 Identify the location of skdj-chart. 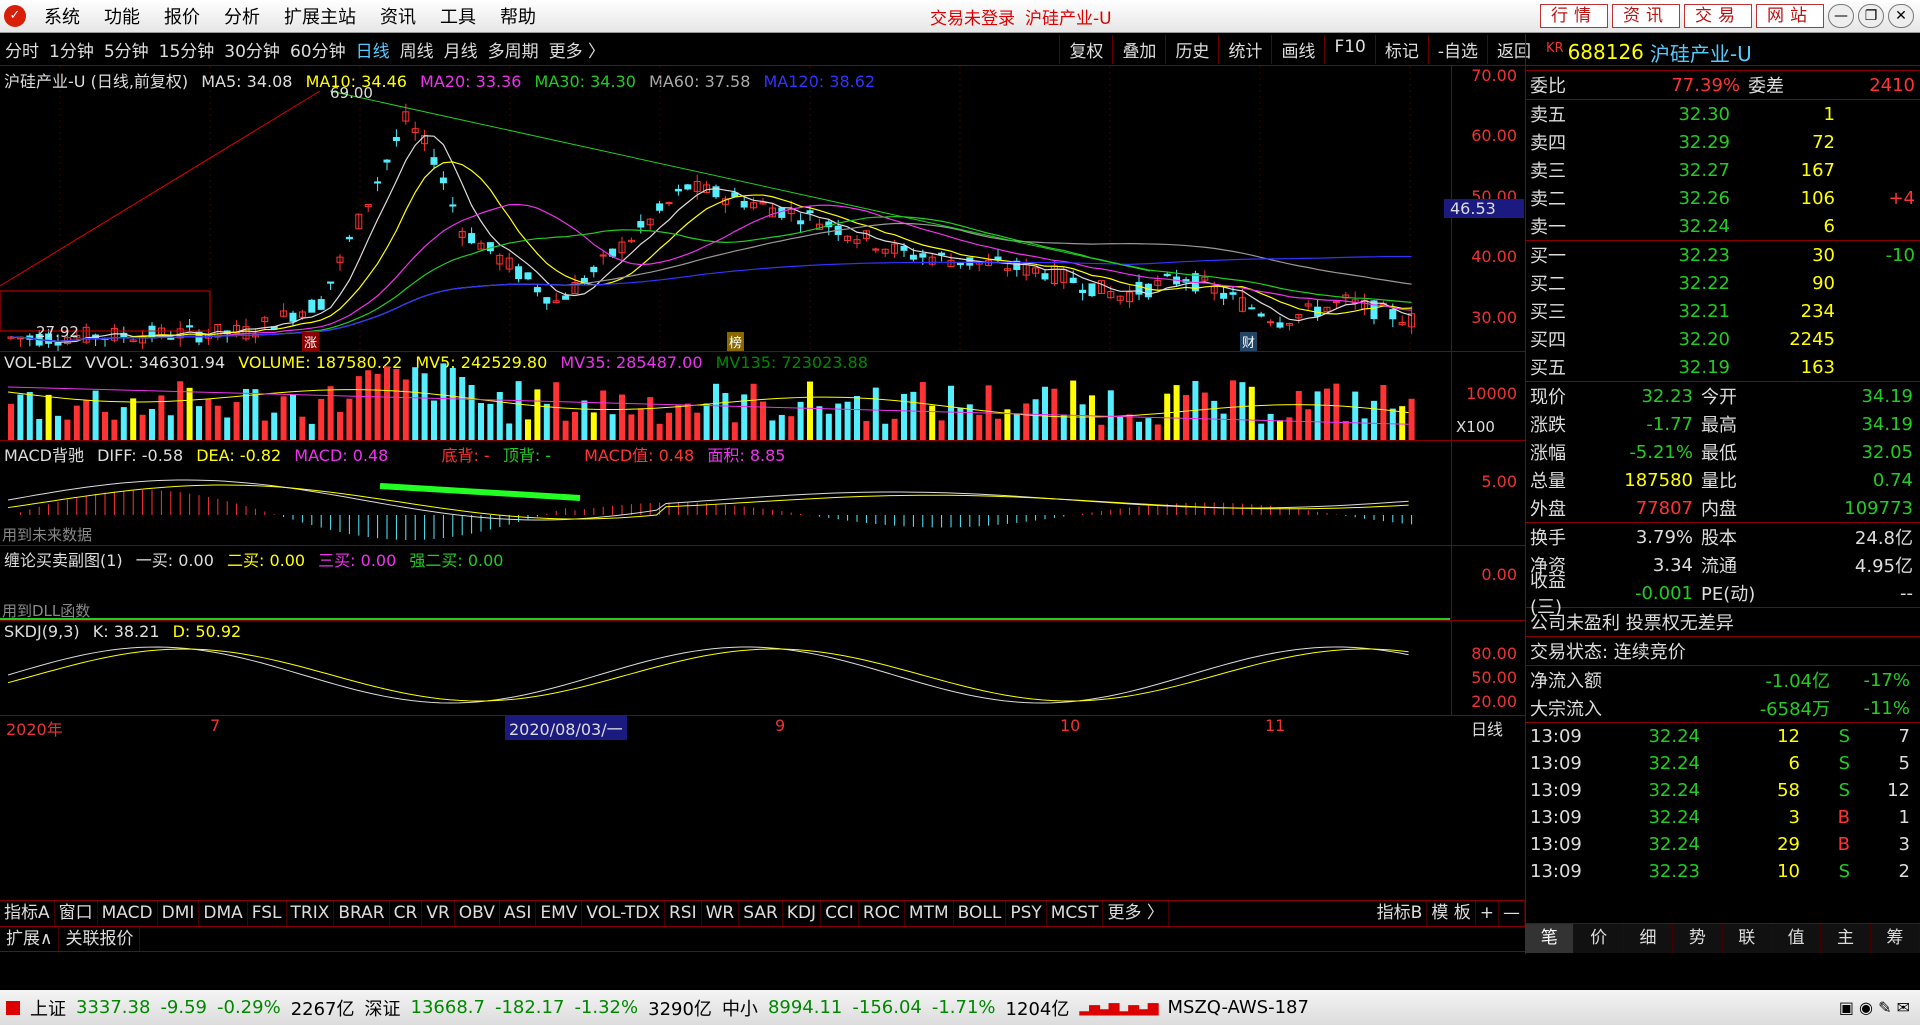
(725, 667).